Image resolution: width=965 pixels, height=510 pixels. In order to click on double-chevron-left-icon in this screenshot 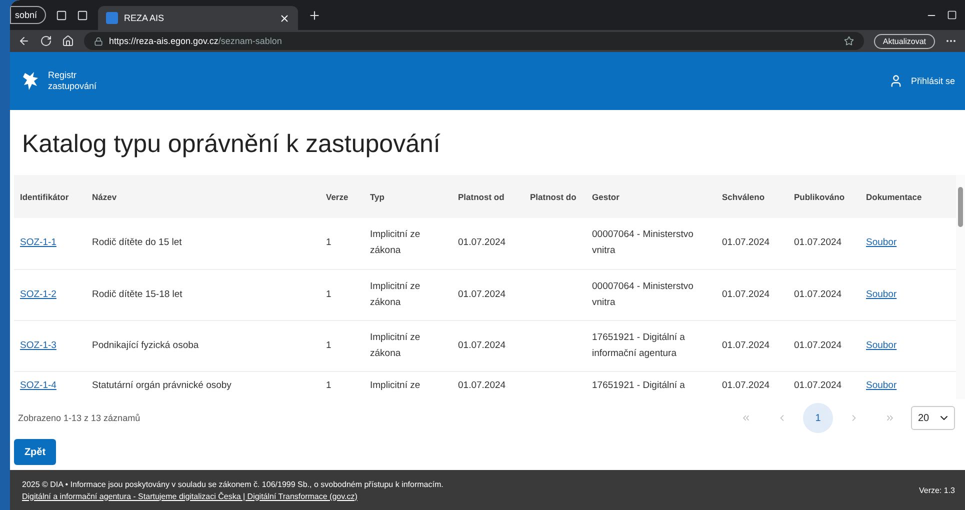, I will do `click(746, 418)`.